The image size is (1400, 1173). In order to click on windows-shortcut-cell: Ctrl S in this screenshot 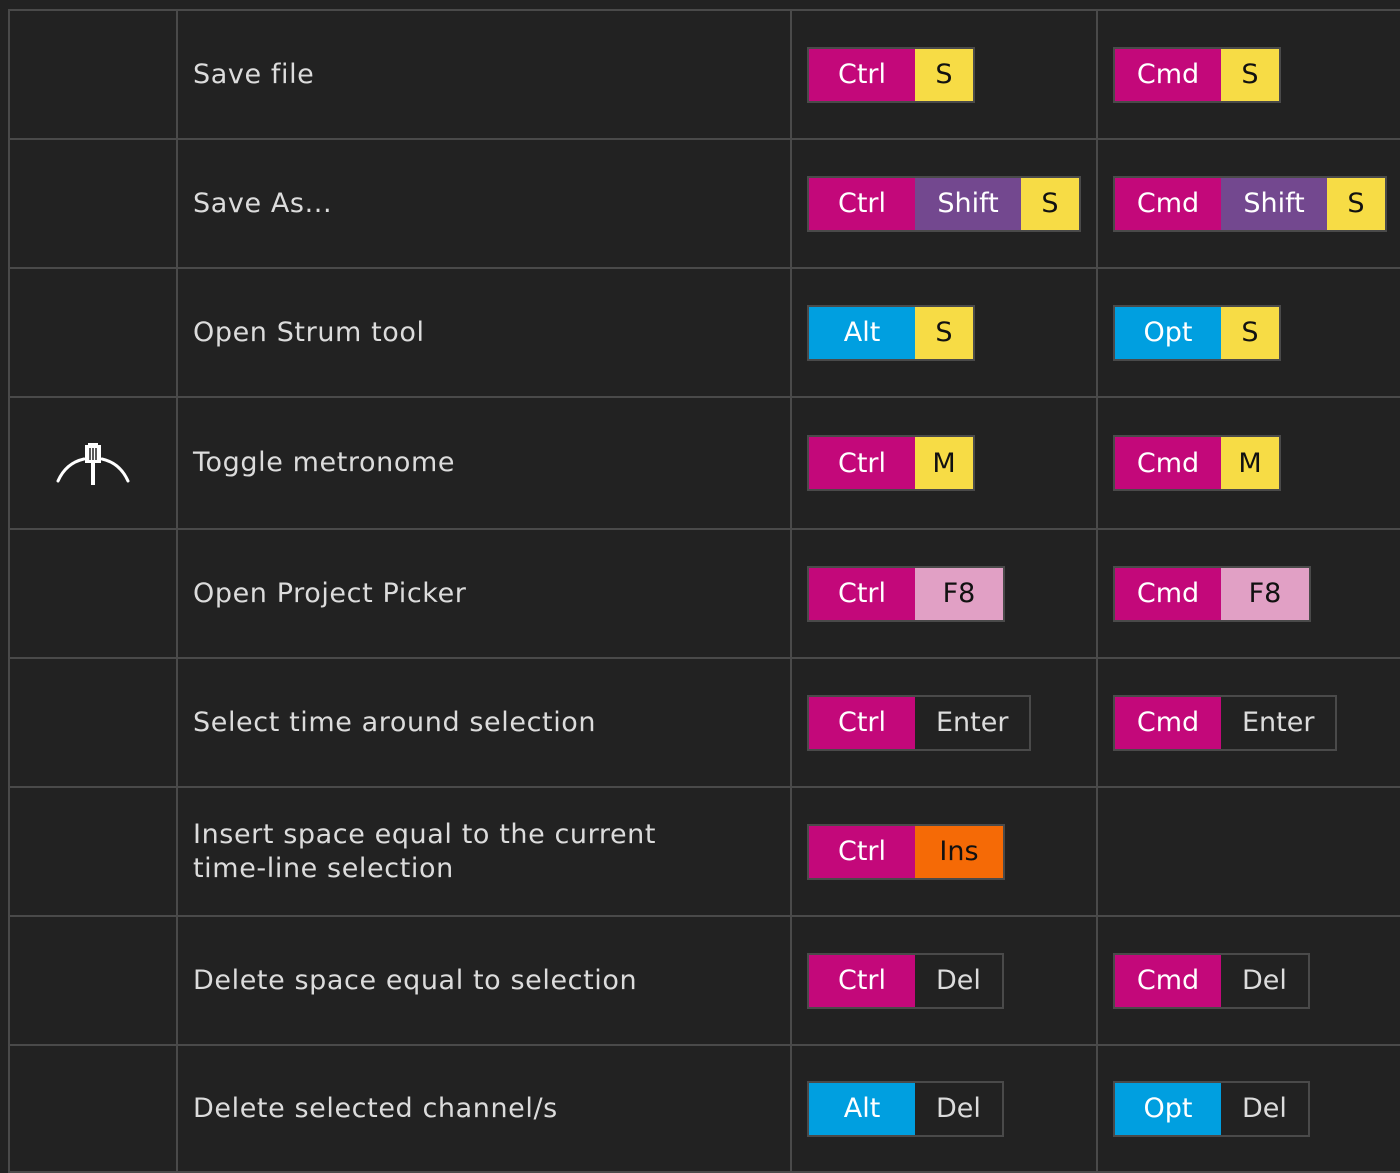, I will do `click(945, 74)`.